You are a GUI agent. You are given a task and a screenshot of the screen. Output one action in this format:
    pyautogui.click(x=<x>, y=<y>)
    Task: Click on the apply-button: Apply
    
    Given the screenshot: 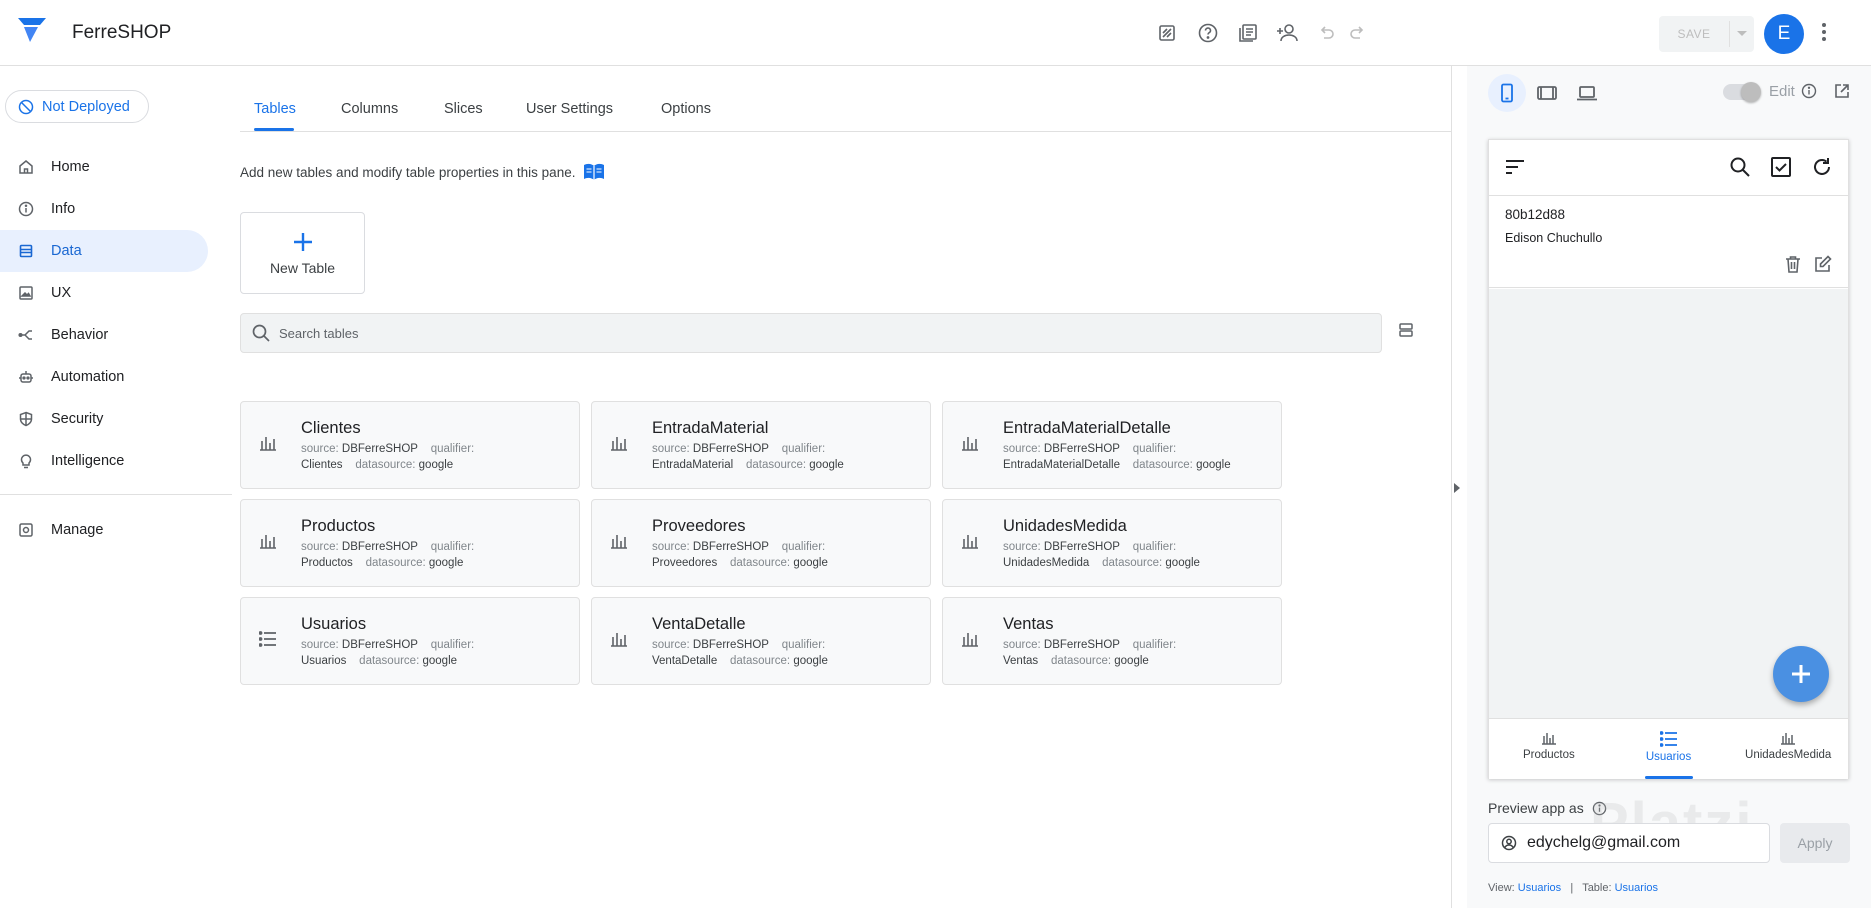 What is the action you would take?
    pyautogui.click(x=1815, y=843)
    